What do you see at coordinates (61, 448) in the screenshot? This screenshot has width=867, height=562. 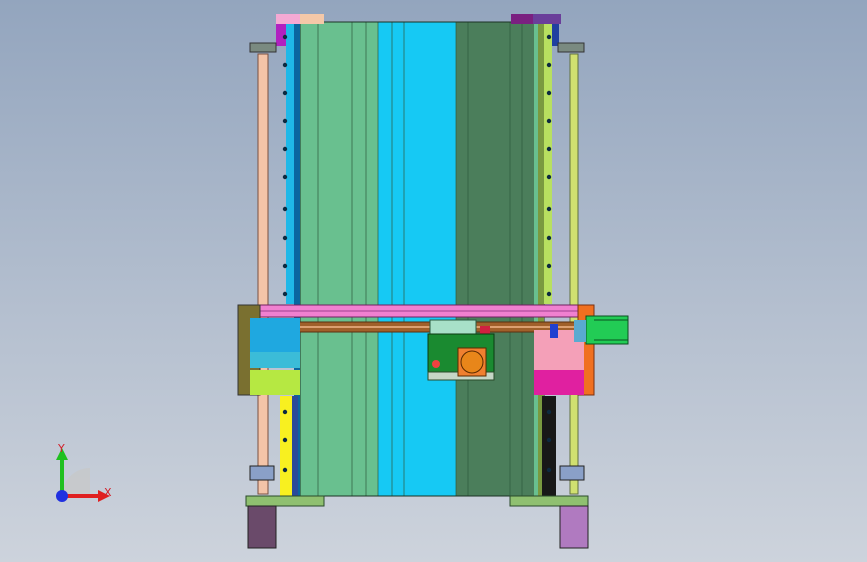 I see `triad-y-label: Y` at bounding box center [61, 448].